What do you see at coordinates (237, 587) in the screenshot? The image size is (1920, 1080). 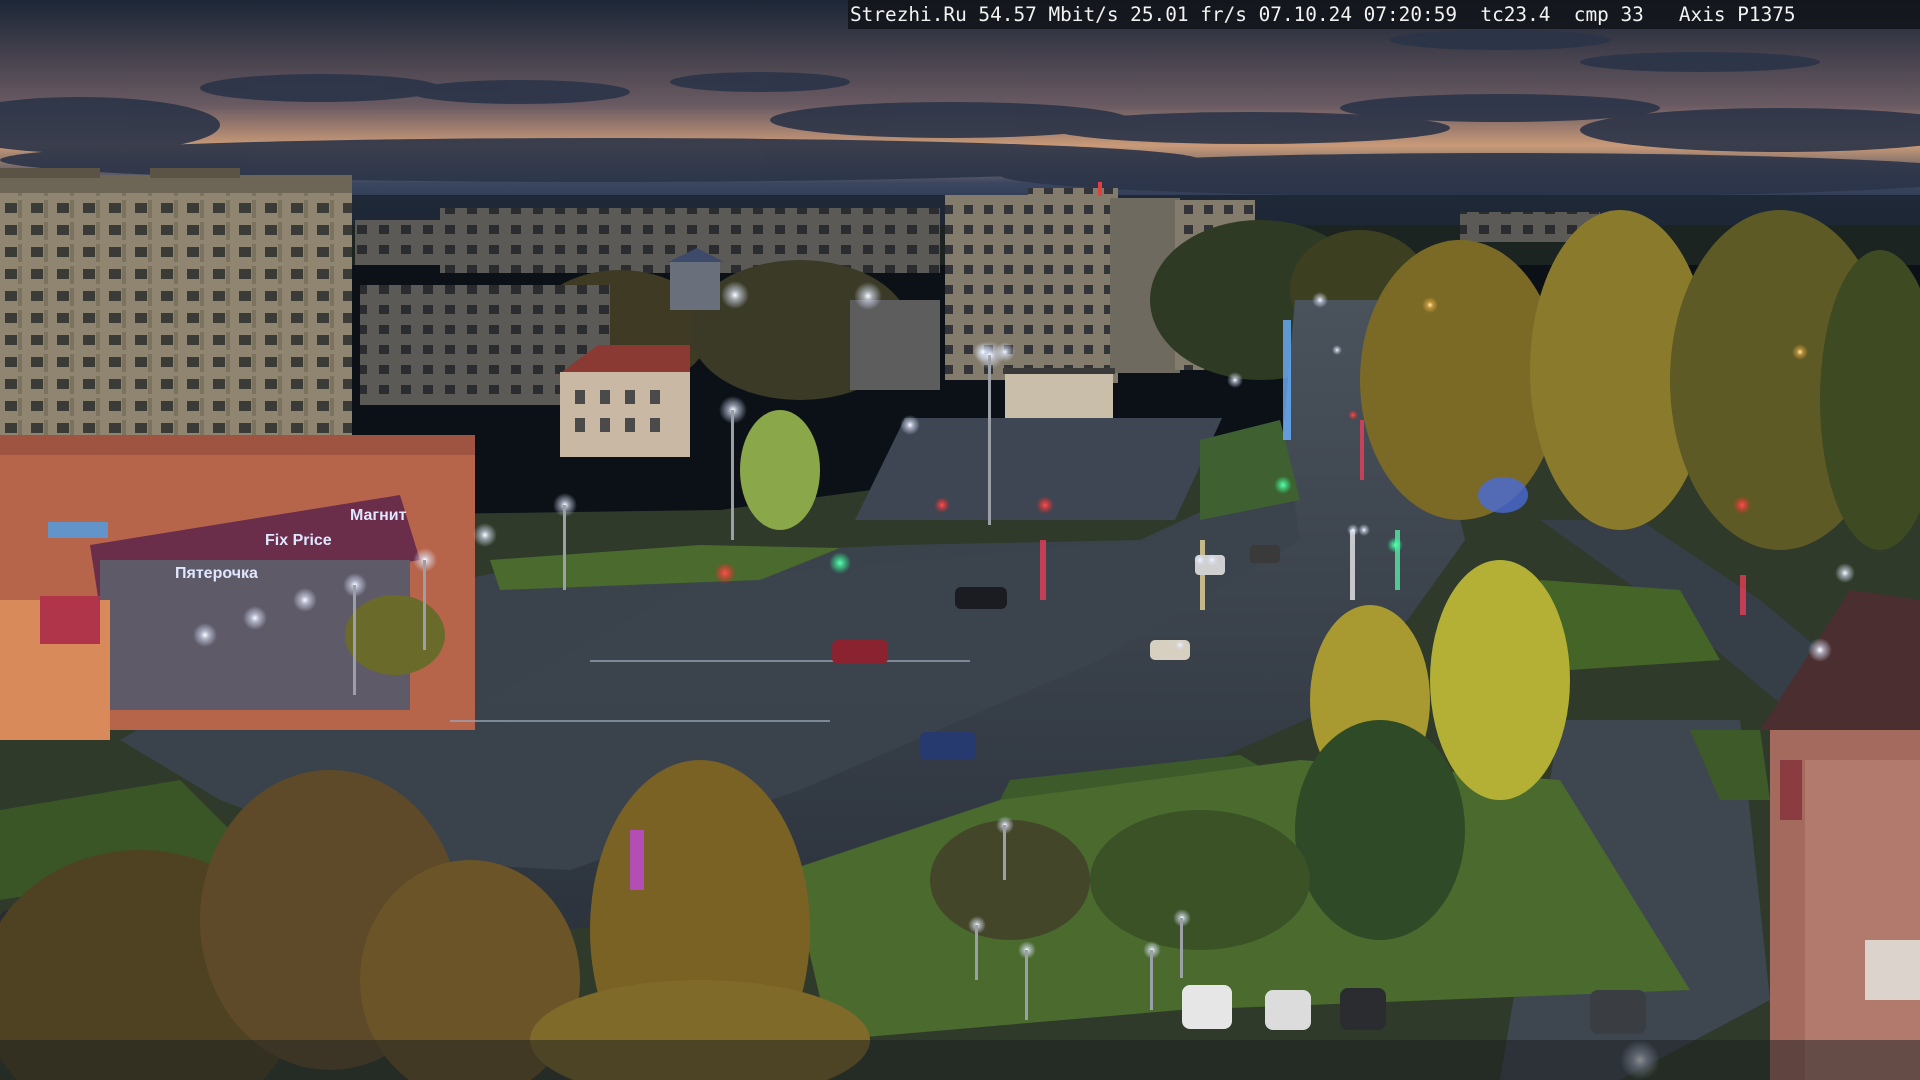 I see `left-shopping-center: Пятерочка Fix Price Магнит` at bounding box center [237, 587].